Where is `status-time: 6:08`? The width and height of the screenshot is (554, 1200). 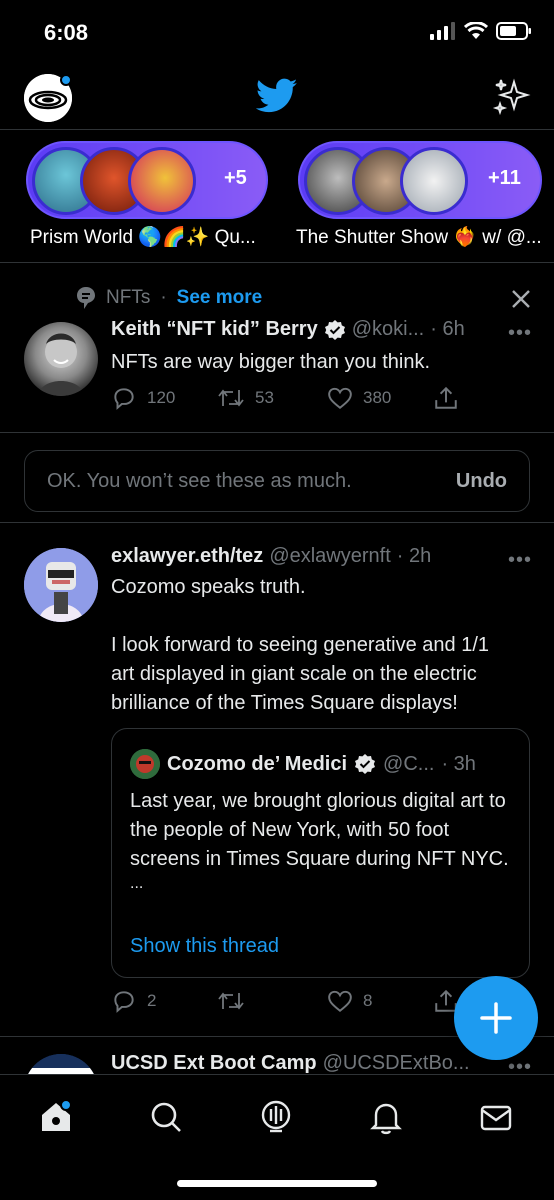 status-time: 6:08 is located at coordinates (66, 32).